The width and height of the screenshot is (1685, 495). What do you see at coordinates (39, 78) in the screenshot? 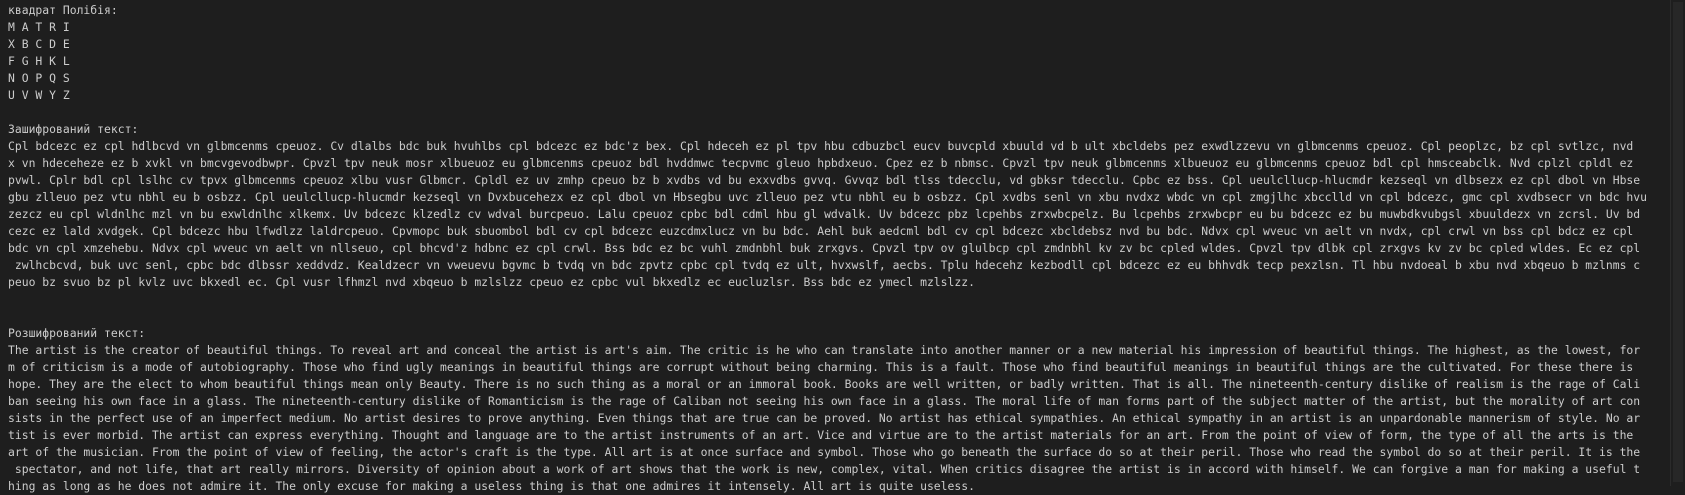
I see `polybius-row: N O P Q S` at bounding box center [39, 78].